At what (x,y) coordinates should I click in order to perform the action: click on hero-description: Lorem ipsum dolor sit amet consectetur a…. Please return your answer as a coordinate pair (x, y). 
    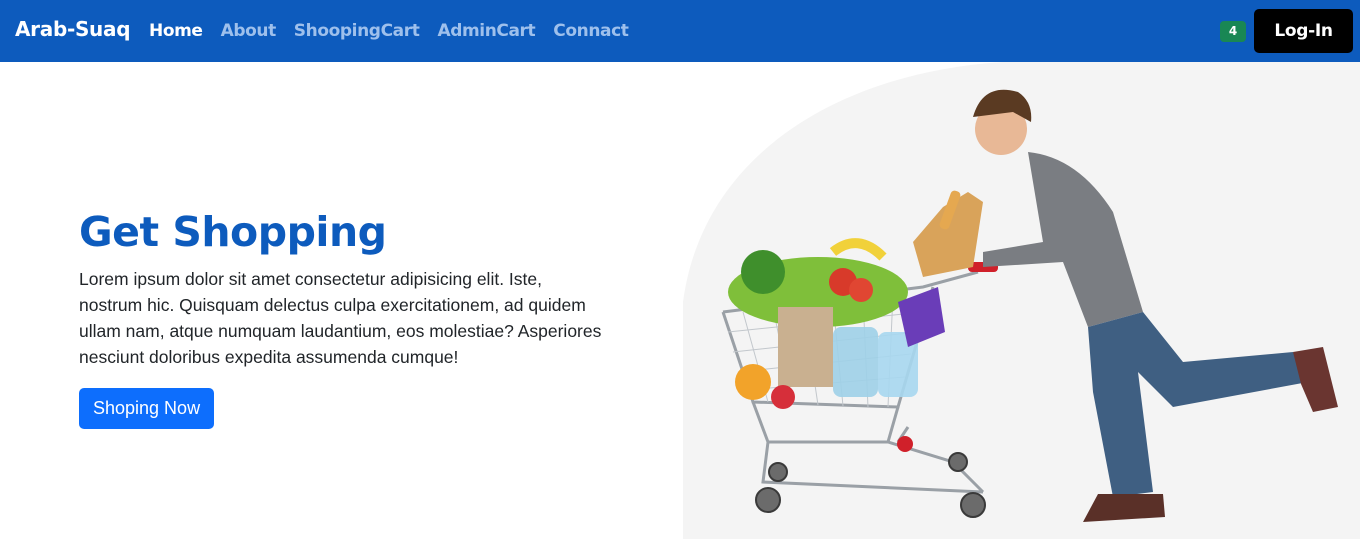
    Looking at the image, I should click on (340, 318).